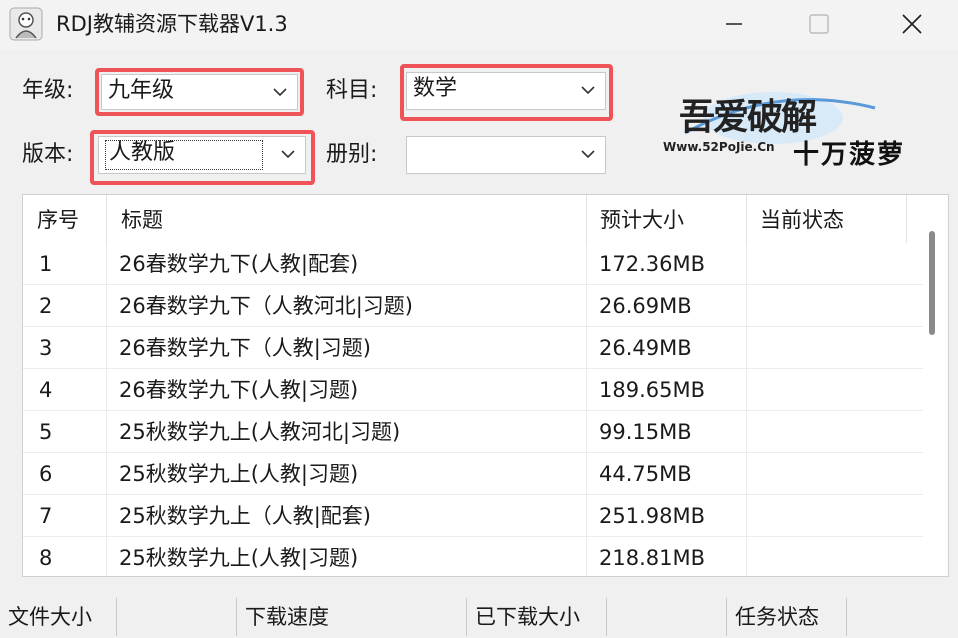 This screenshot has width=958, height=638. I want to click on table-row: 8 25秋数学九上(人教|习题) 218.81MB, so click(473, 556).